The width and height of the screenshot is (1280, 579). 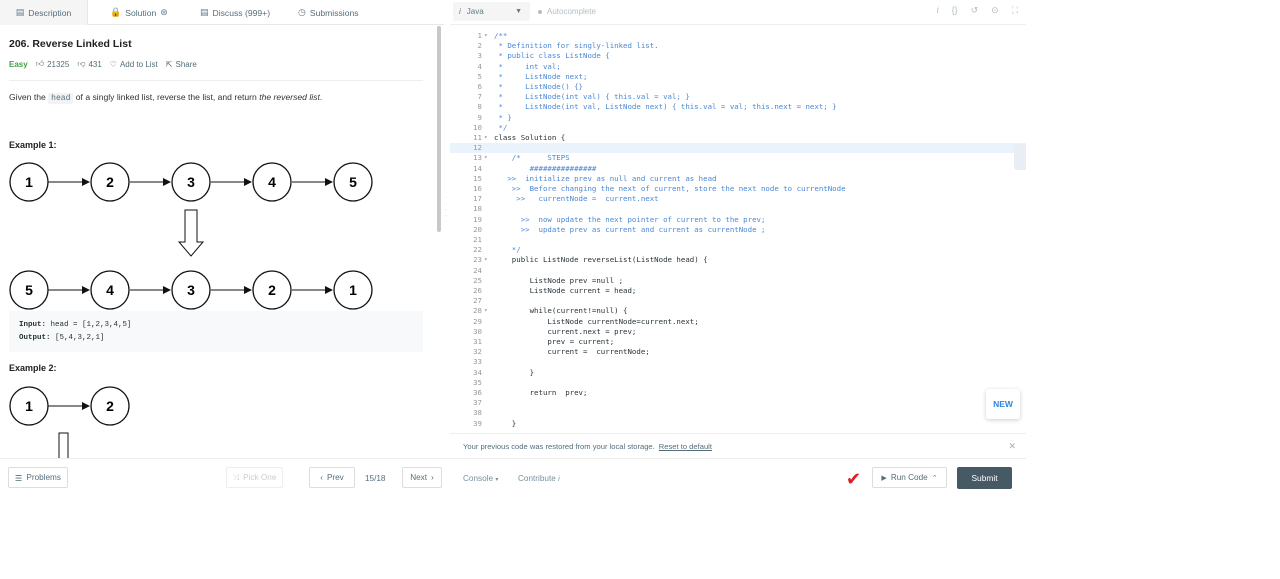 I want to click on code-line: 14 ###############, so click(x=738, y=169).